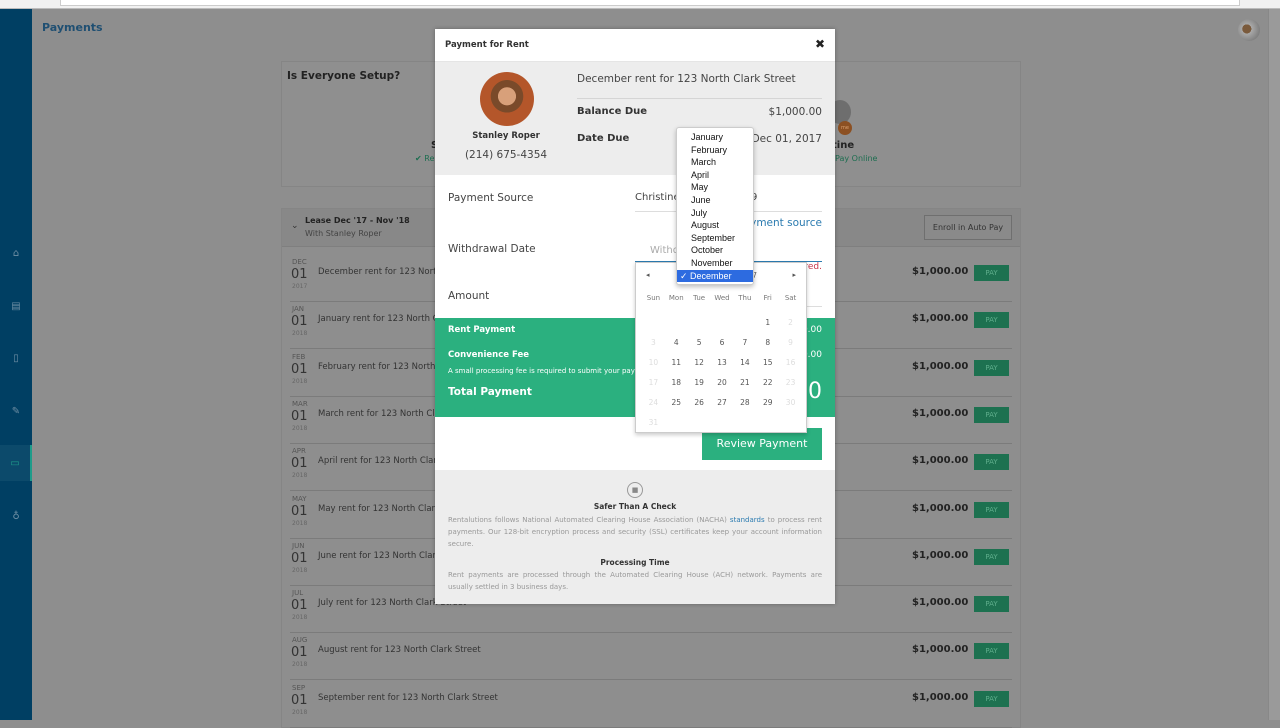 The height and width of the screenshot is (728, 1280). I want to click on page-title: Payments, so click(72, 27).